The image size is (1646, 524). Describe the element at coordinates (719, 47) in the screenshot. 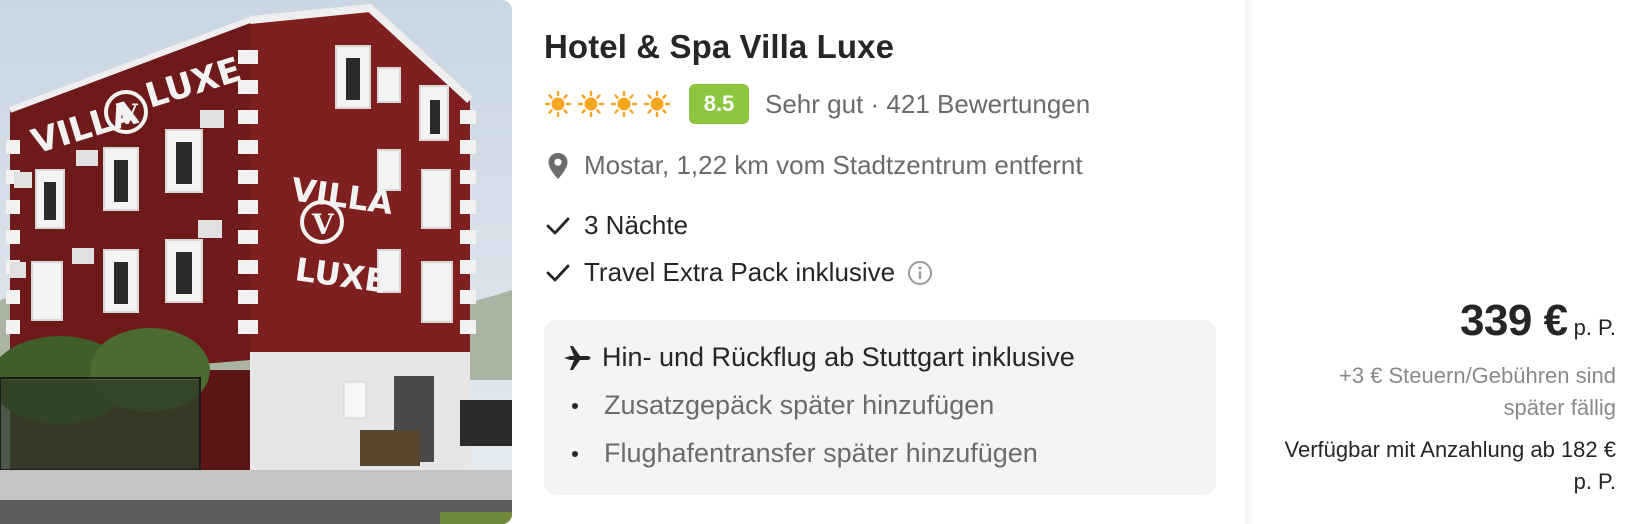

I see `hotel-name: Hotel & Spa Villa Luxe` at that location.